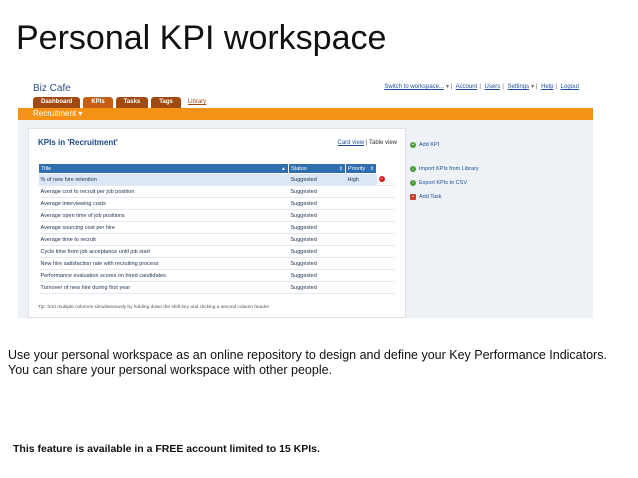 This screenshot has width=638, height=478. What do you see at coordinates (367, 143) in the screenshot?
I see `view-switcher: Card view | Table view` at bounding box center [367, 143].